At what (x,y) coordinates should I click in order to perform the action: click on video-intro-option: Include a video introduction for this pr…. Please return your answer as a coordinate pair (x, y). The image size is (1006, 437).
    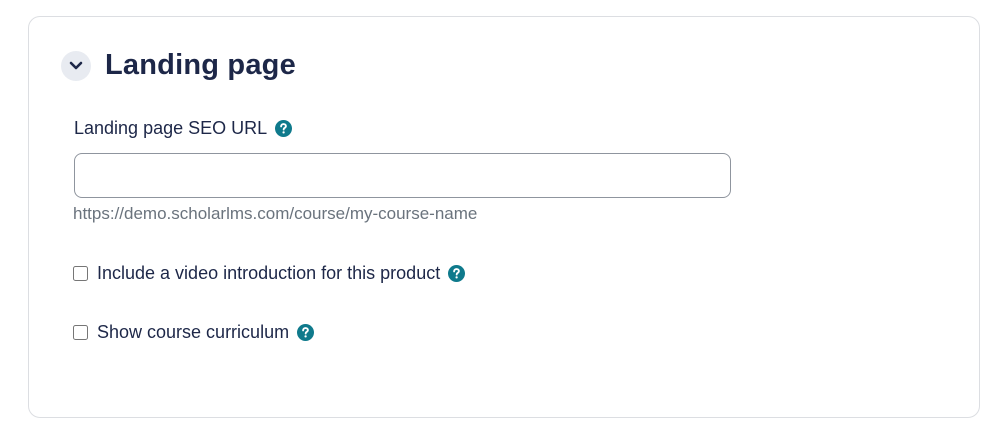
    Looking at the image, I should click on (269, 273).